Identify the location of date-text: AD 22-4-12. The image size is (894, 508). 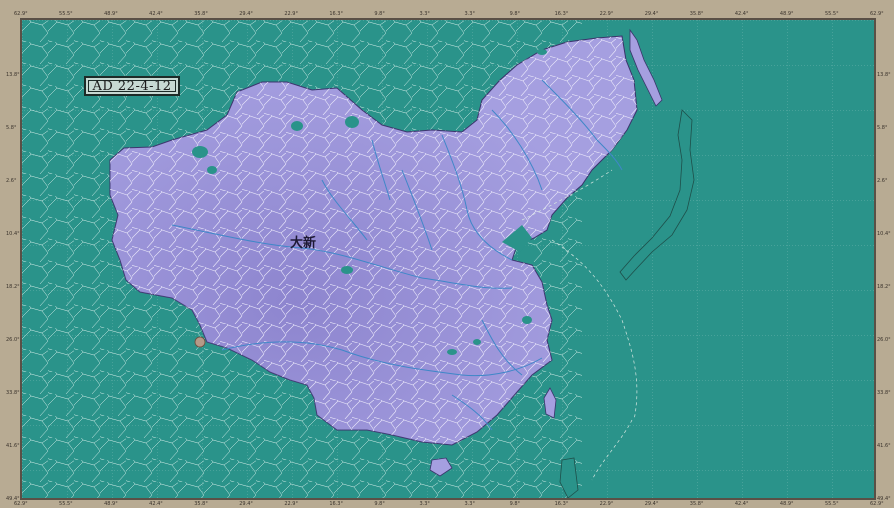
(132, 86).